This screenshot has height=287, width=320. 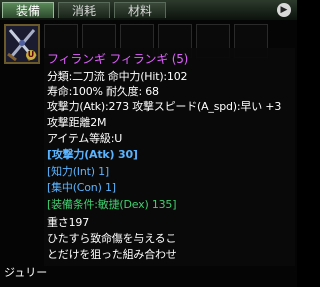 I want to click on item-bonus-line: [攻撃力(Atk) 30], so click(x=92, y=154).